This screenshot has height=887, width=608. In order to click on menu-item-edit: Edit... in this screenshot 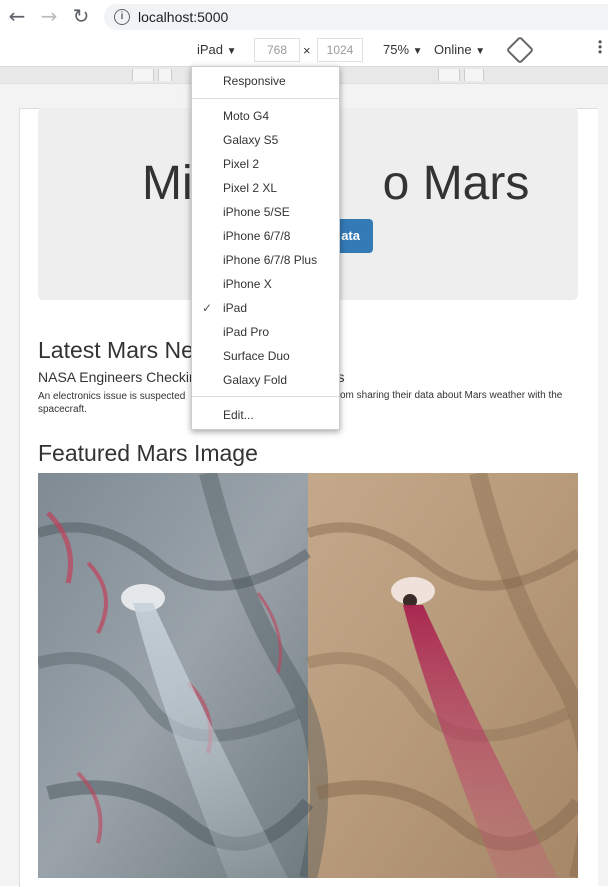, I will do `click(265, 415)`.